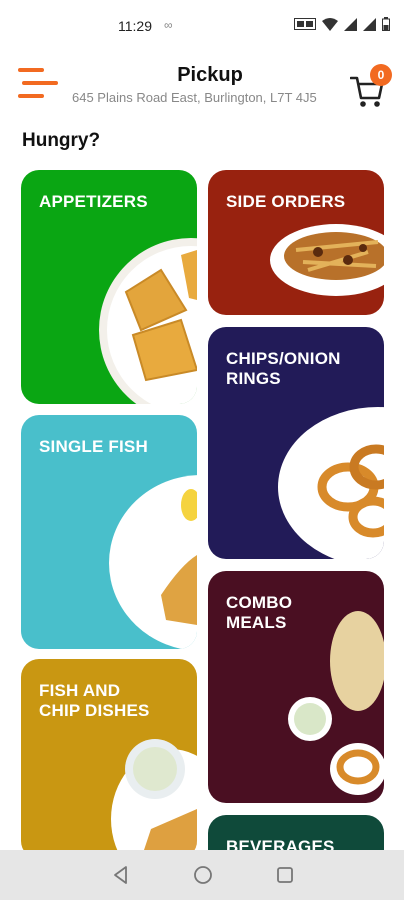 Image resolution: width=404 pixels, height=900 pixels. I want to click on cart-count-badge: 0, so click(381, 75).